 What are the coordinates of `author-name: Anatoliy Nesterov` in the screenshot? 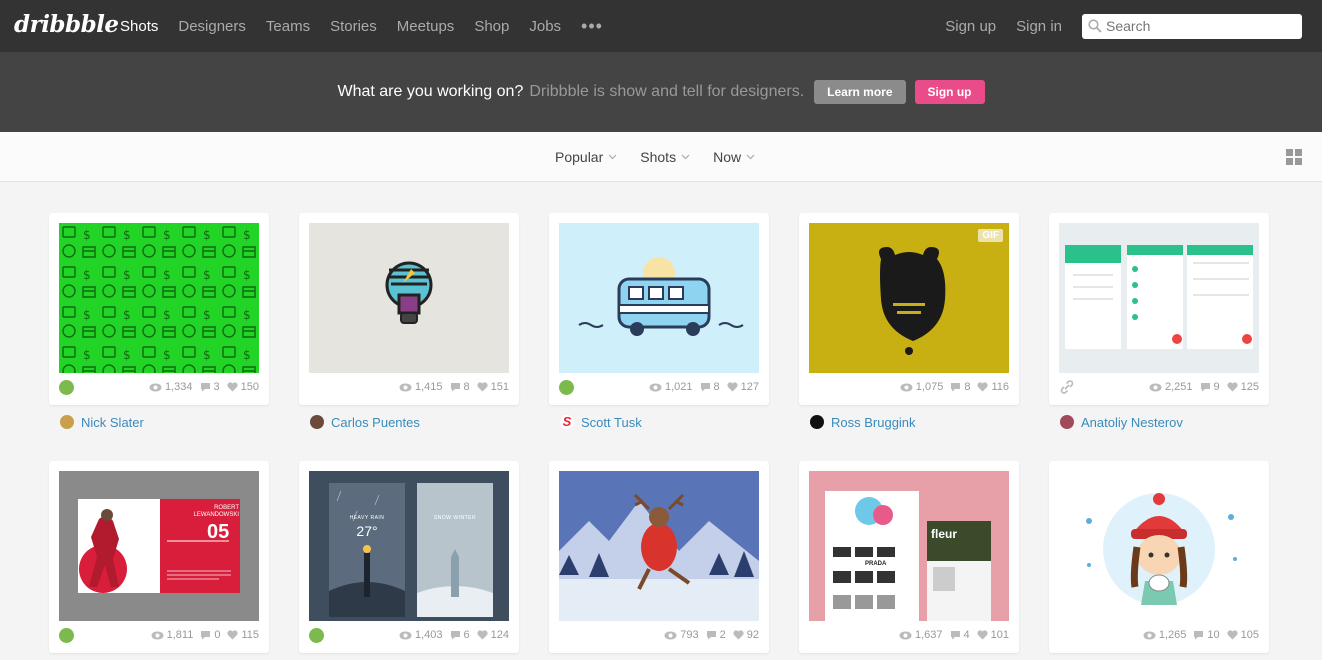 It's located at (1132, 422).